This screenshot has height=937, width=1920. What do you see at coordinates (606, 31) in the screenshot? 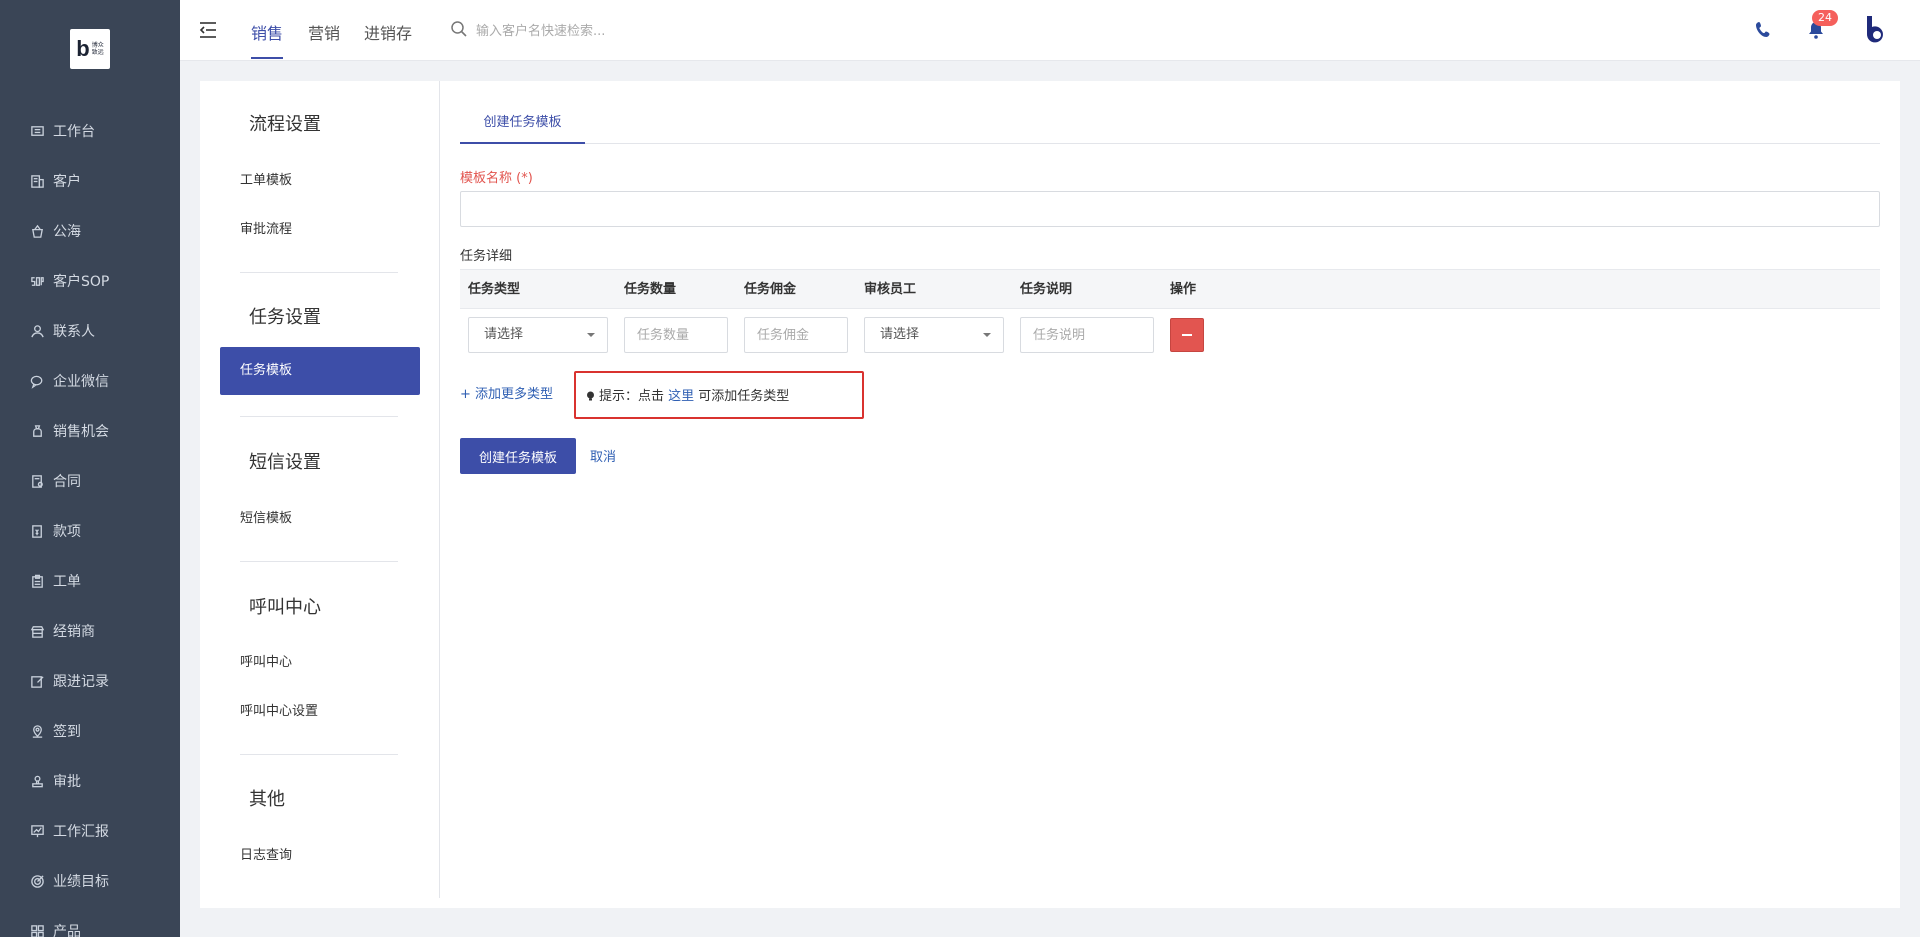
I see `customer-search-input` at bounding box center [606, 31].